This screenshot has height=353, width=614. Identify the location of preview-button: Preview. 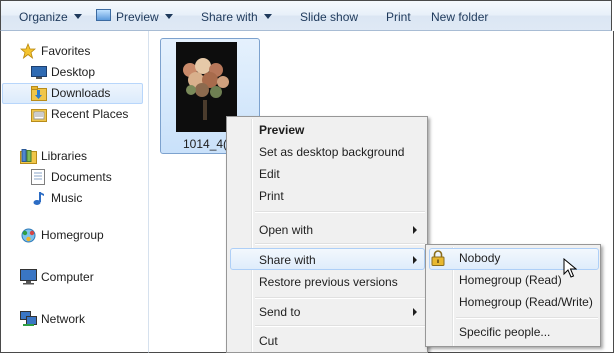
(144, 17).